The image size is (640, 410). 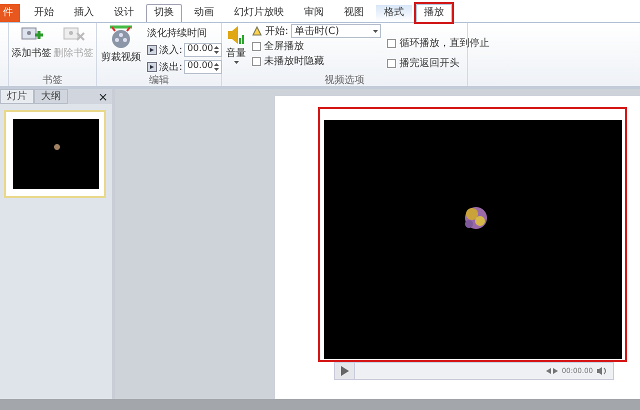 I want to click on group-label: 视频选项, so click(x=345, y=80).